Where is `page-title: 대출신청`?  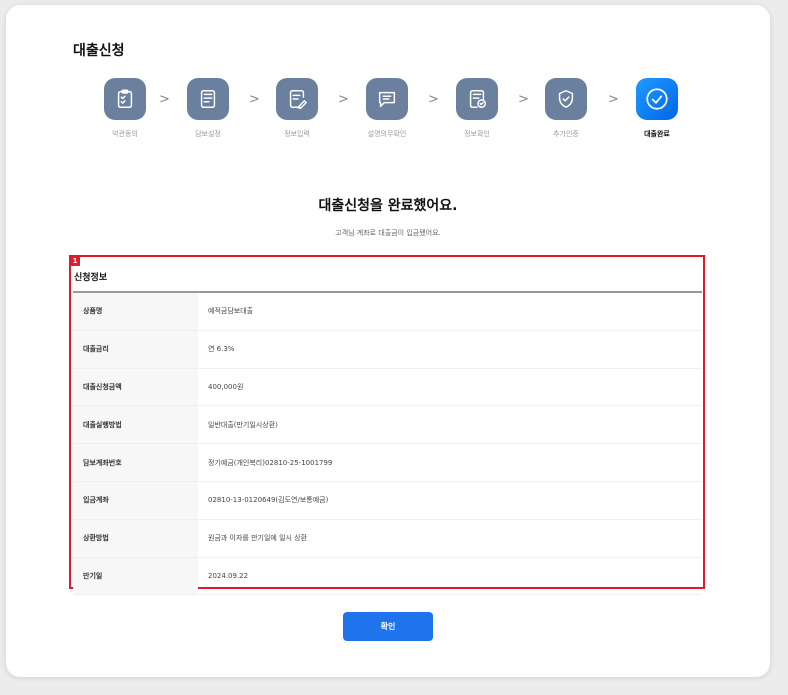 page-title: 대출신청 is located at coordinates (99, 51).